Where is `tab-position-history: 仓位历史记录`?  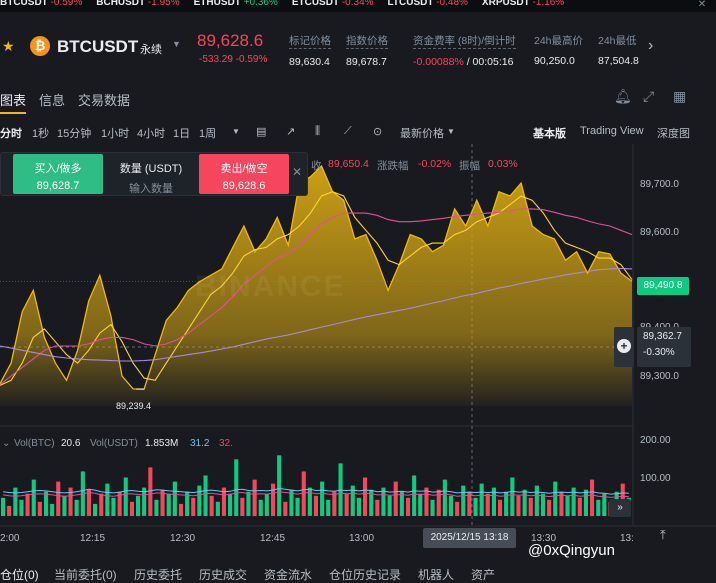 tab-position-history: 仓位历史记录 is located at coordinates (365, 574).